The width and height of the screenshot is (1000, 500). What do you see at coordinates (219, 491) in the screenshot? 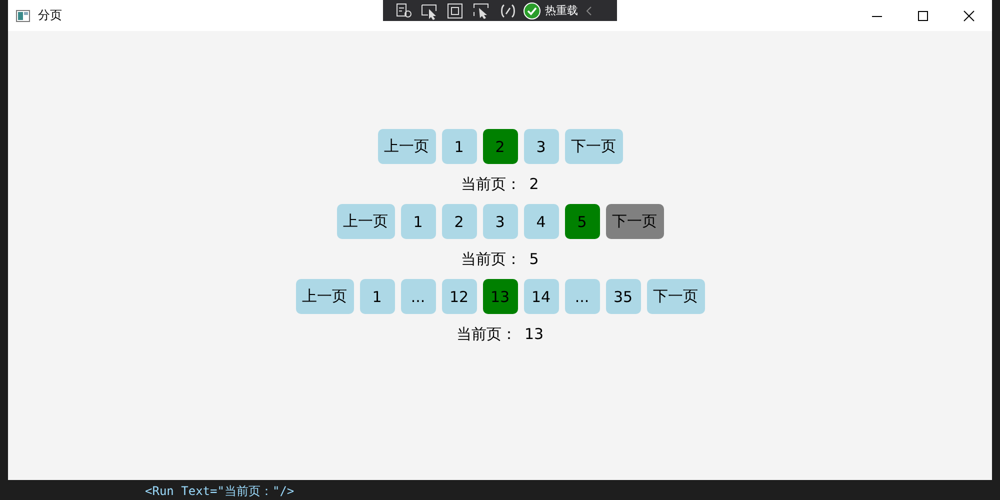
I see `code-line: <Run Text="当前页："/>` at bounding box center [219, 491].